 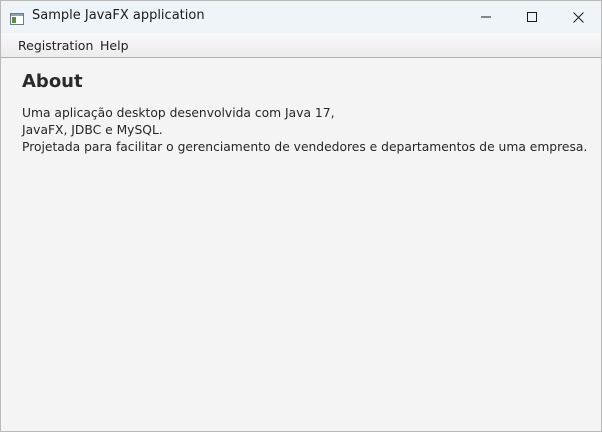 I want to click on menu-bar: Registration Help, so click(x=301, y=45).